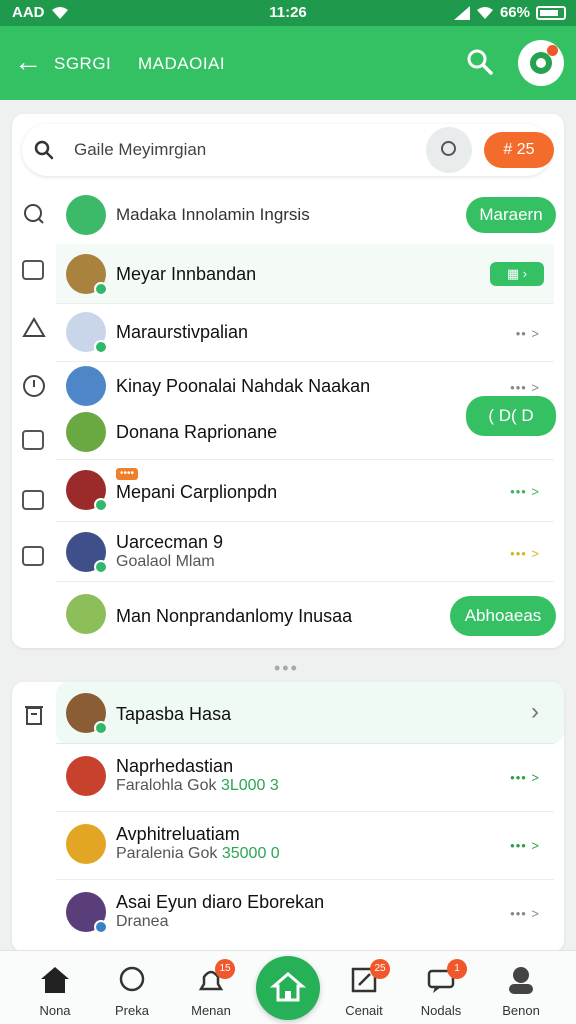 The width and height of the screenshot is (576, 1024). What do you see at coordinates (197, 432) in the screenshot?
I see `list-item-title: Donana Raprionane` at bounding box center [197, 432].